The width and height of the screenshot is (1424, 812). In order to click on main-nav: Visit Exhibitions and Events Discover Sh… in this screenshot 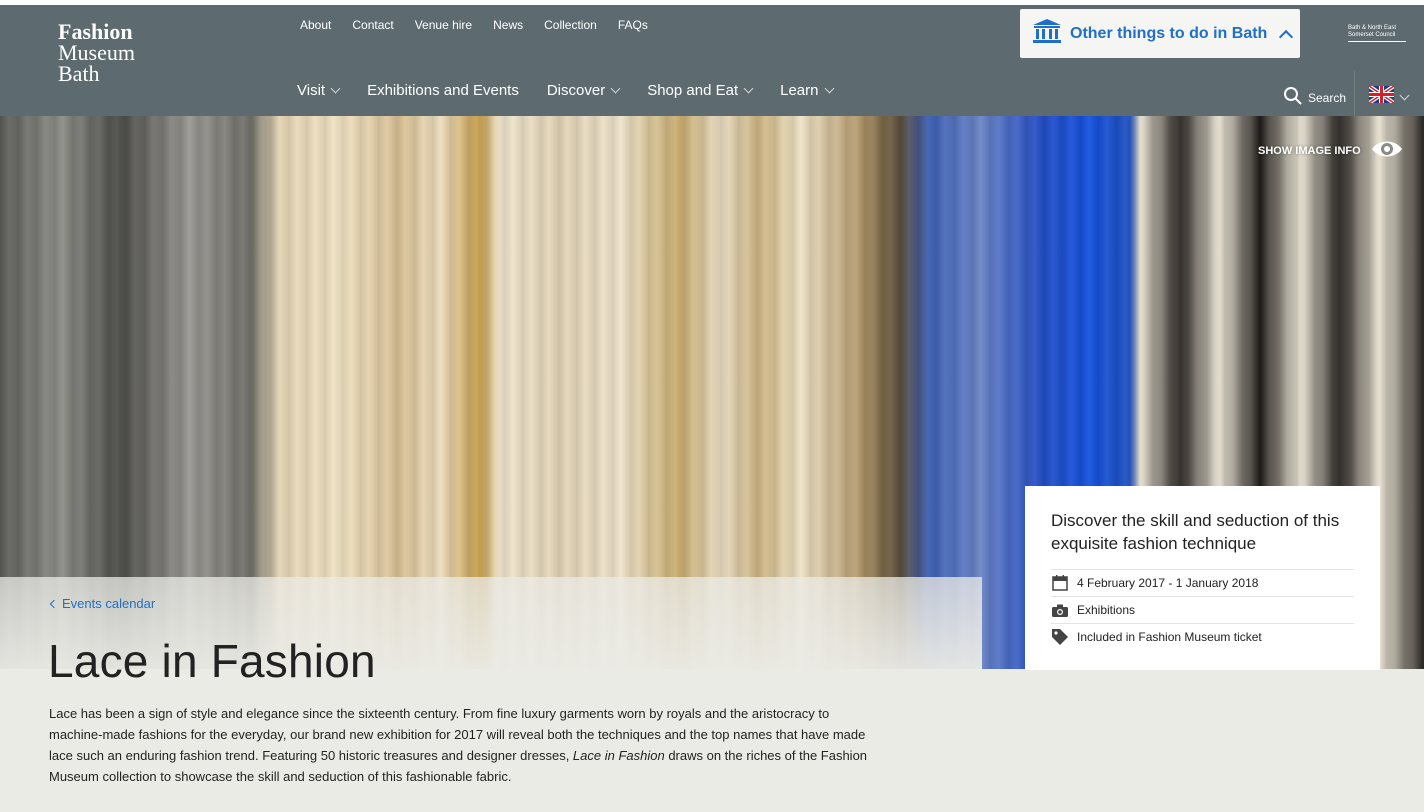, I will do `click(579, 90)`.